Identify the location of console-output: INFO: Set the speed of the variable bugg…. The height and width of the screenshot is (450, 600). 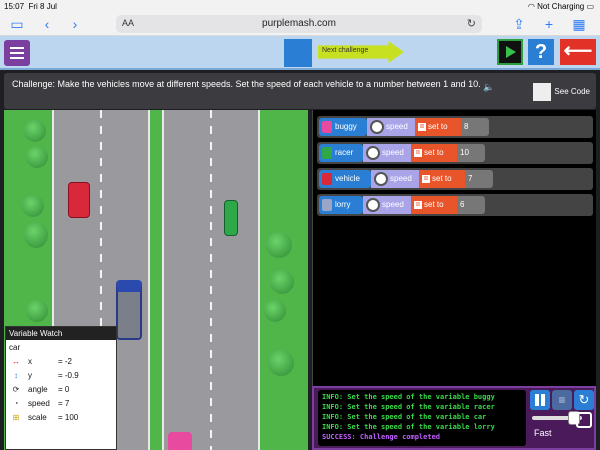
(422, 418).